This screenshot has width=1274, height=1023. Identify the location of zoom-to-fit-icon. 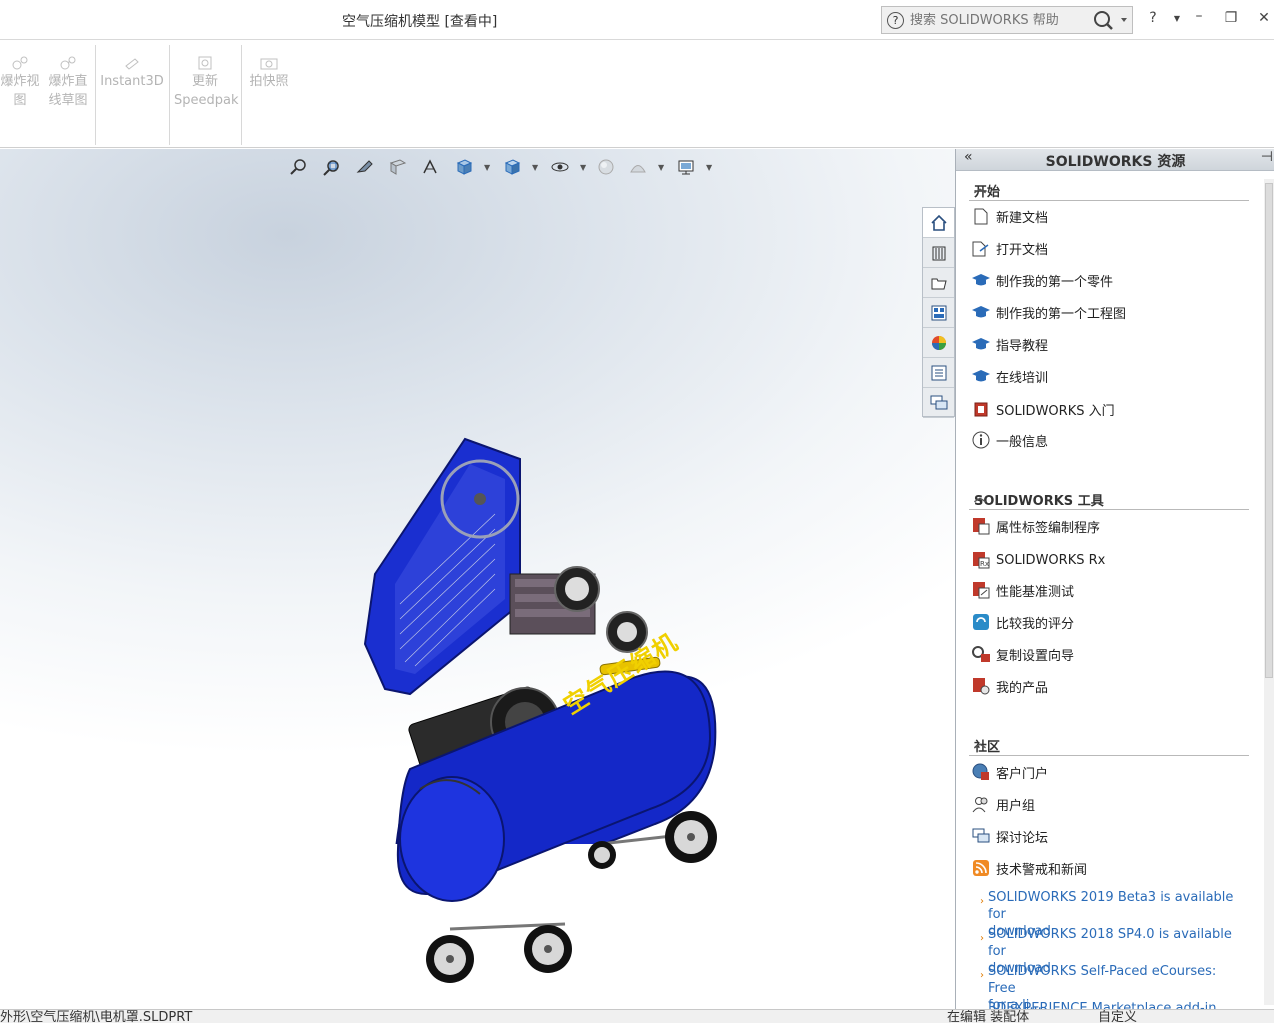
(298, 167).